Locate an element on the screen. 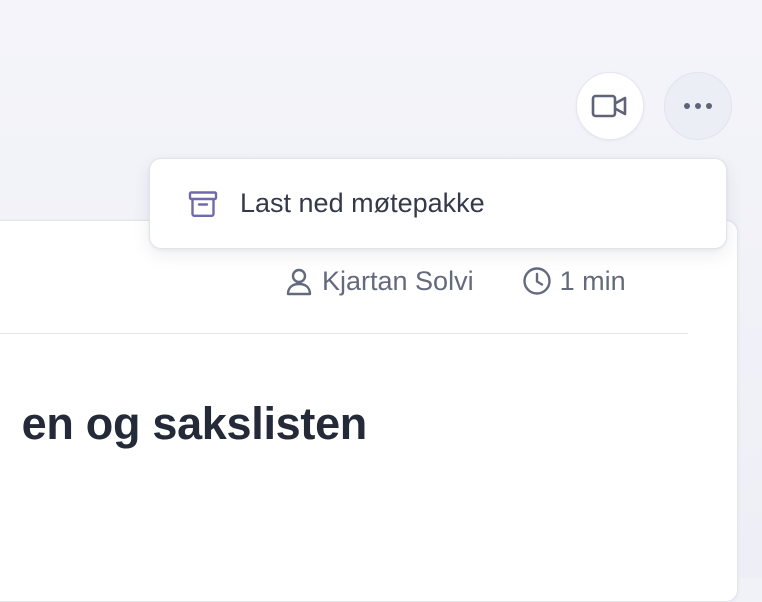 The width and height of the screenshot is (762, 602). clock-icon is located at coordinates (537, 281).